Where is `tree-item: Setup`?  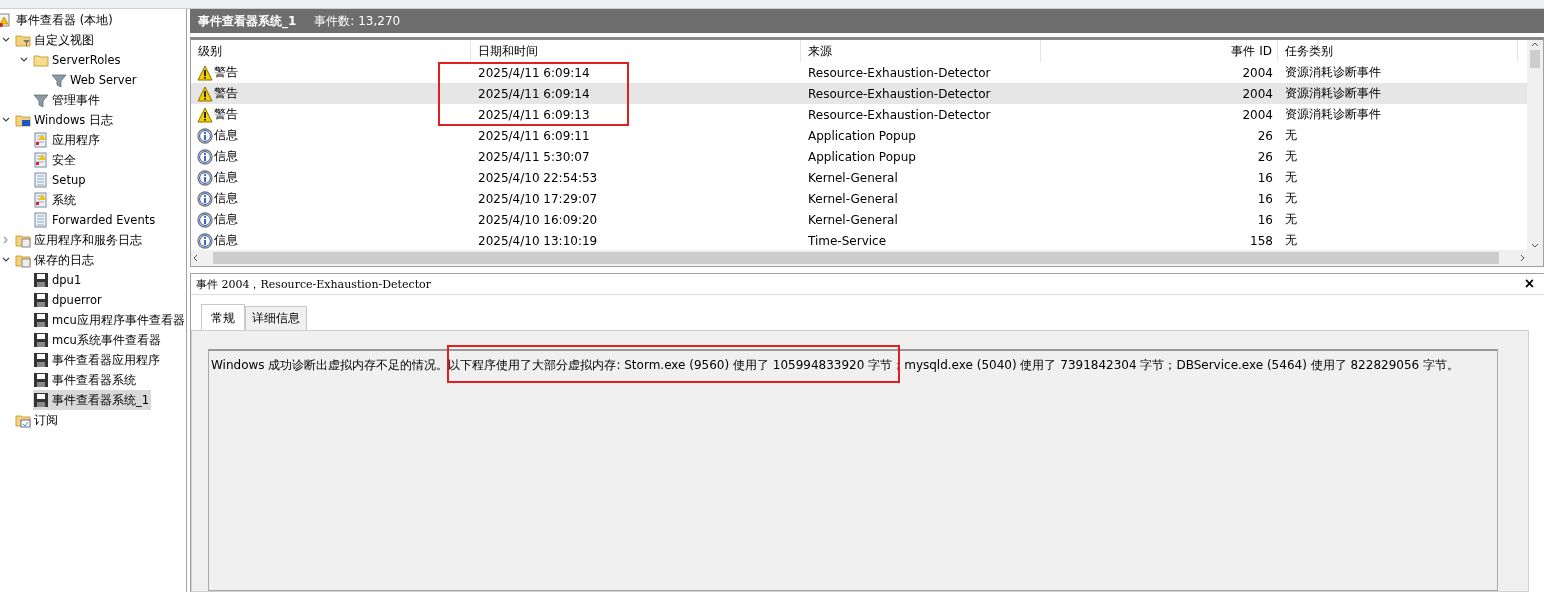 tree-item: Setup is located at coordinates (60, 180).